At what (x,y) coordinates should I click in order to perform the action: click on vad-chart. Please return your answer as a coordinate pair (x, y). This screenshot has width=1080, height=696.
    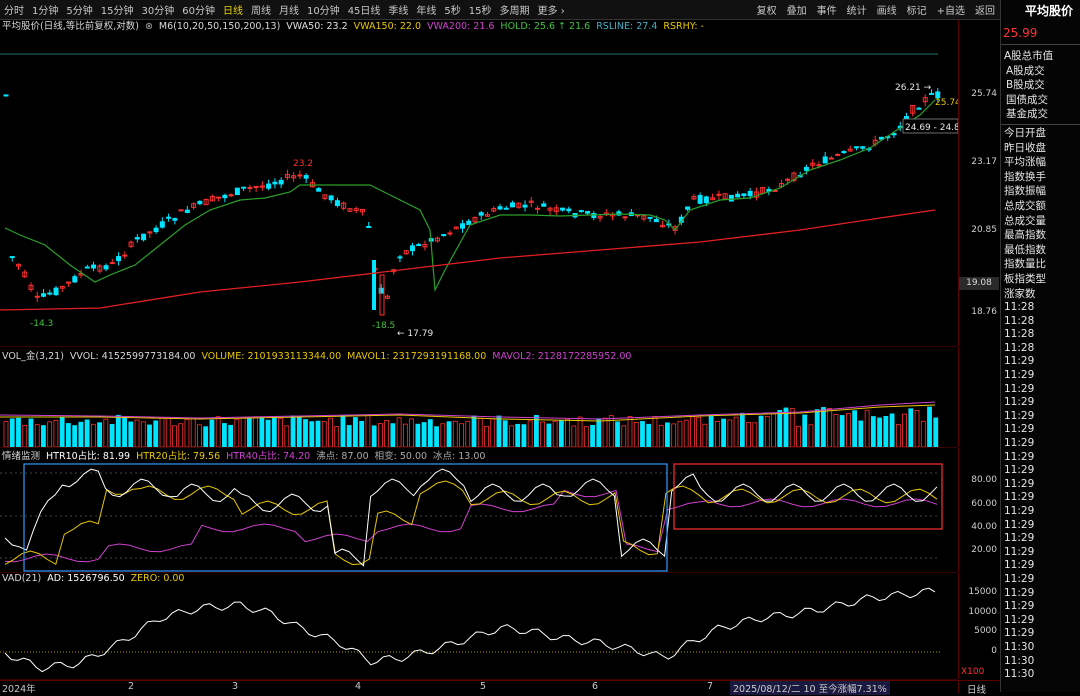
    Looking at the image, I should click on (479, 626).